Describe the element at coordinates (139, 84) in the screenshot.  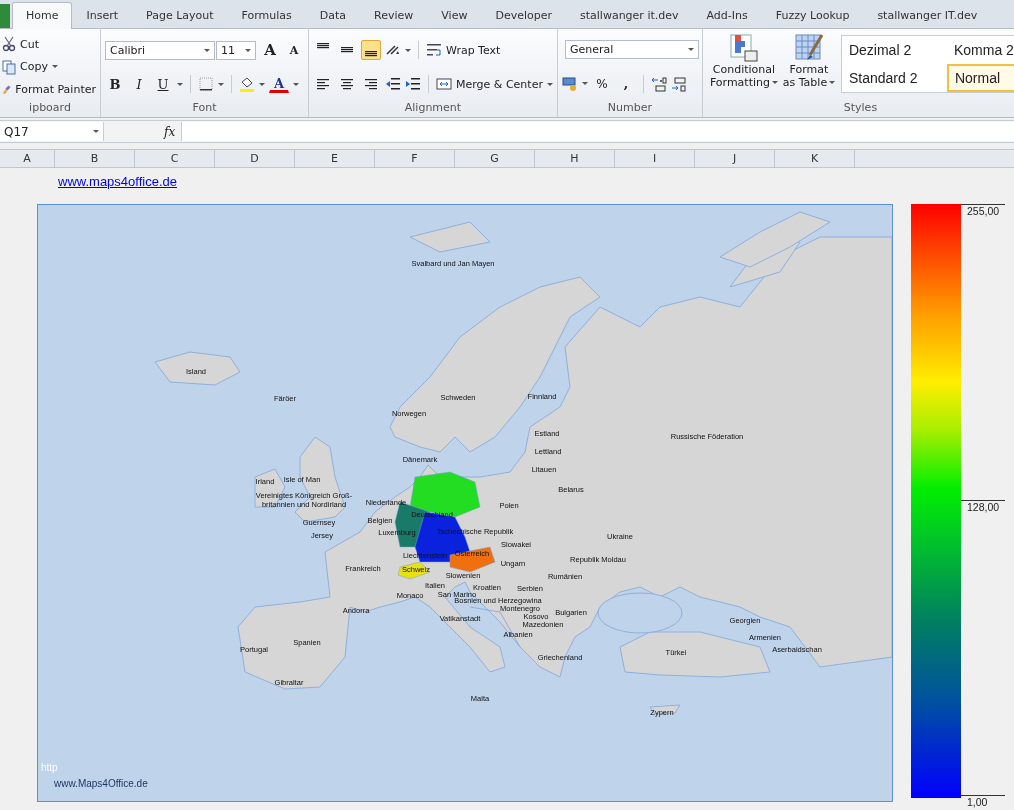
I see `italic-button: I` at that location.